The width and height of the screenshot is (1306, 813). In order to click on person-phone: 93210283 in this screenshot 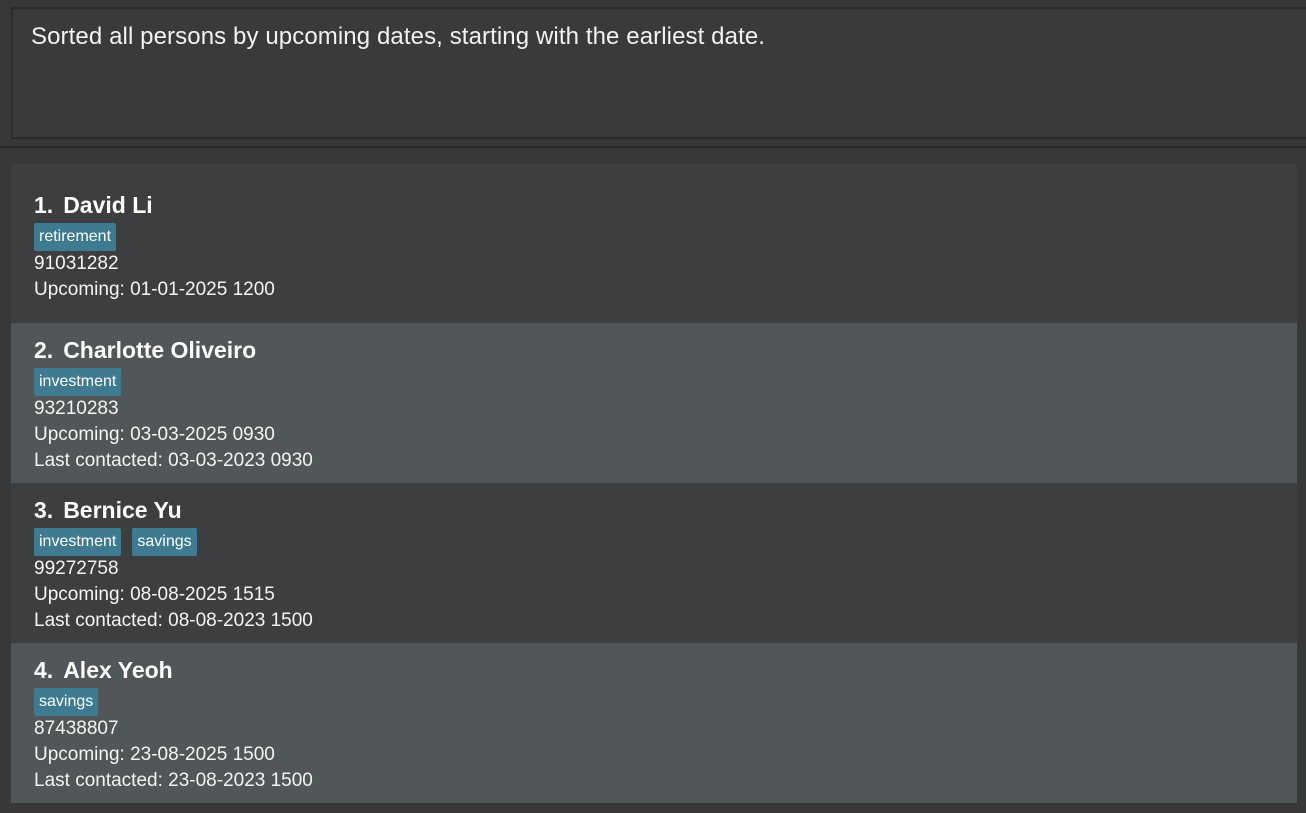, I will do `click(76, 408)`.